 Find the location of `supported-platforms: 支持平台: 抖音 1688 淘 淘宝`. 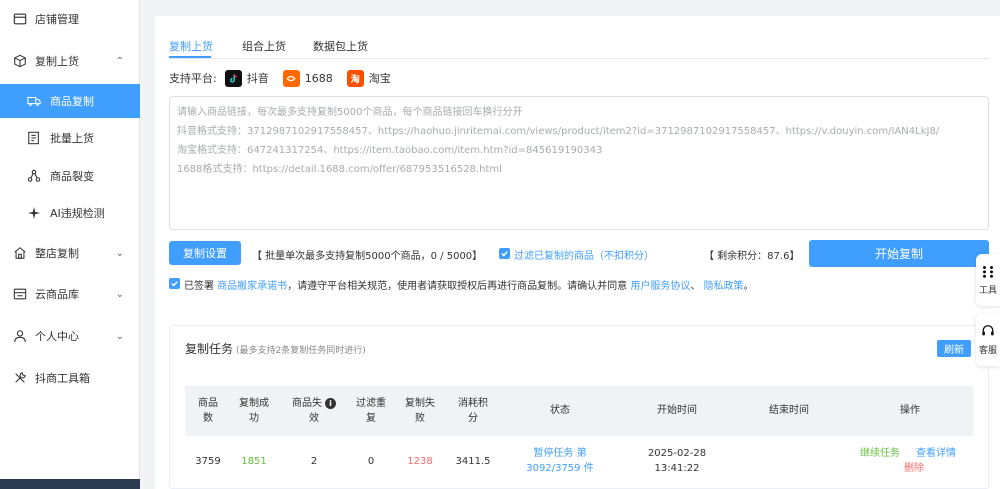

supported-platforms: 支持平台: 抖音 1688 淘 淘宝 is located at coordinates (287, 78).